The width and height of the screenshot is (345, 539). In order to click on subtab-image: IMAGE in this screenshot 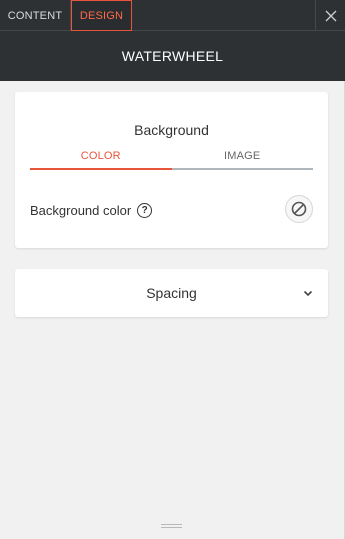, I will do `click(242, 158)`.